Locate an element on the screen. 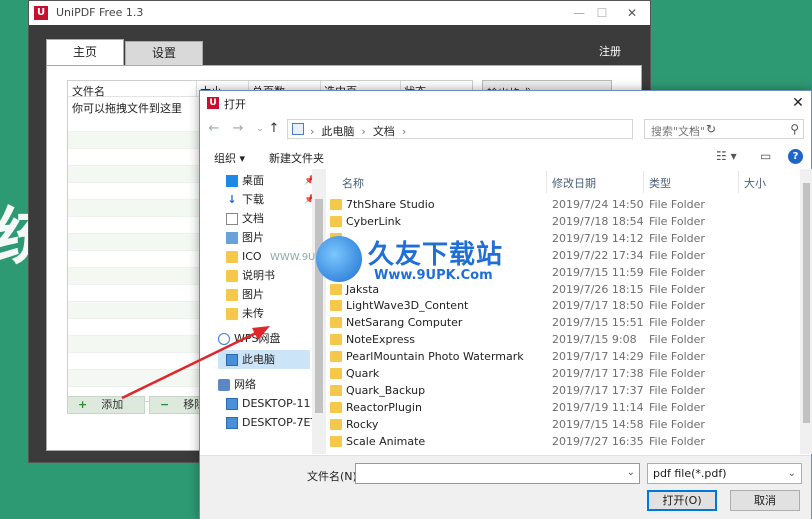  file-date: 2019/7/26 18:15 is located at coordinates (598, 289).